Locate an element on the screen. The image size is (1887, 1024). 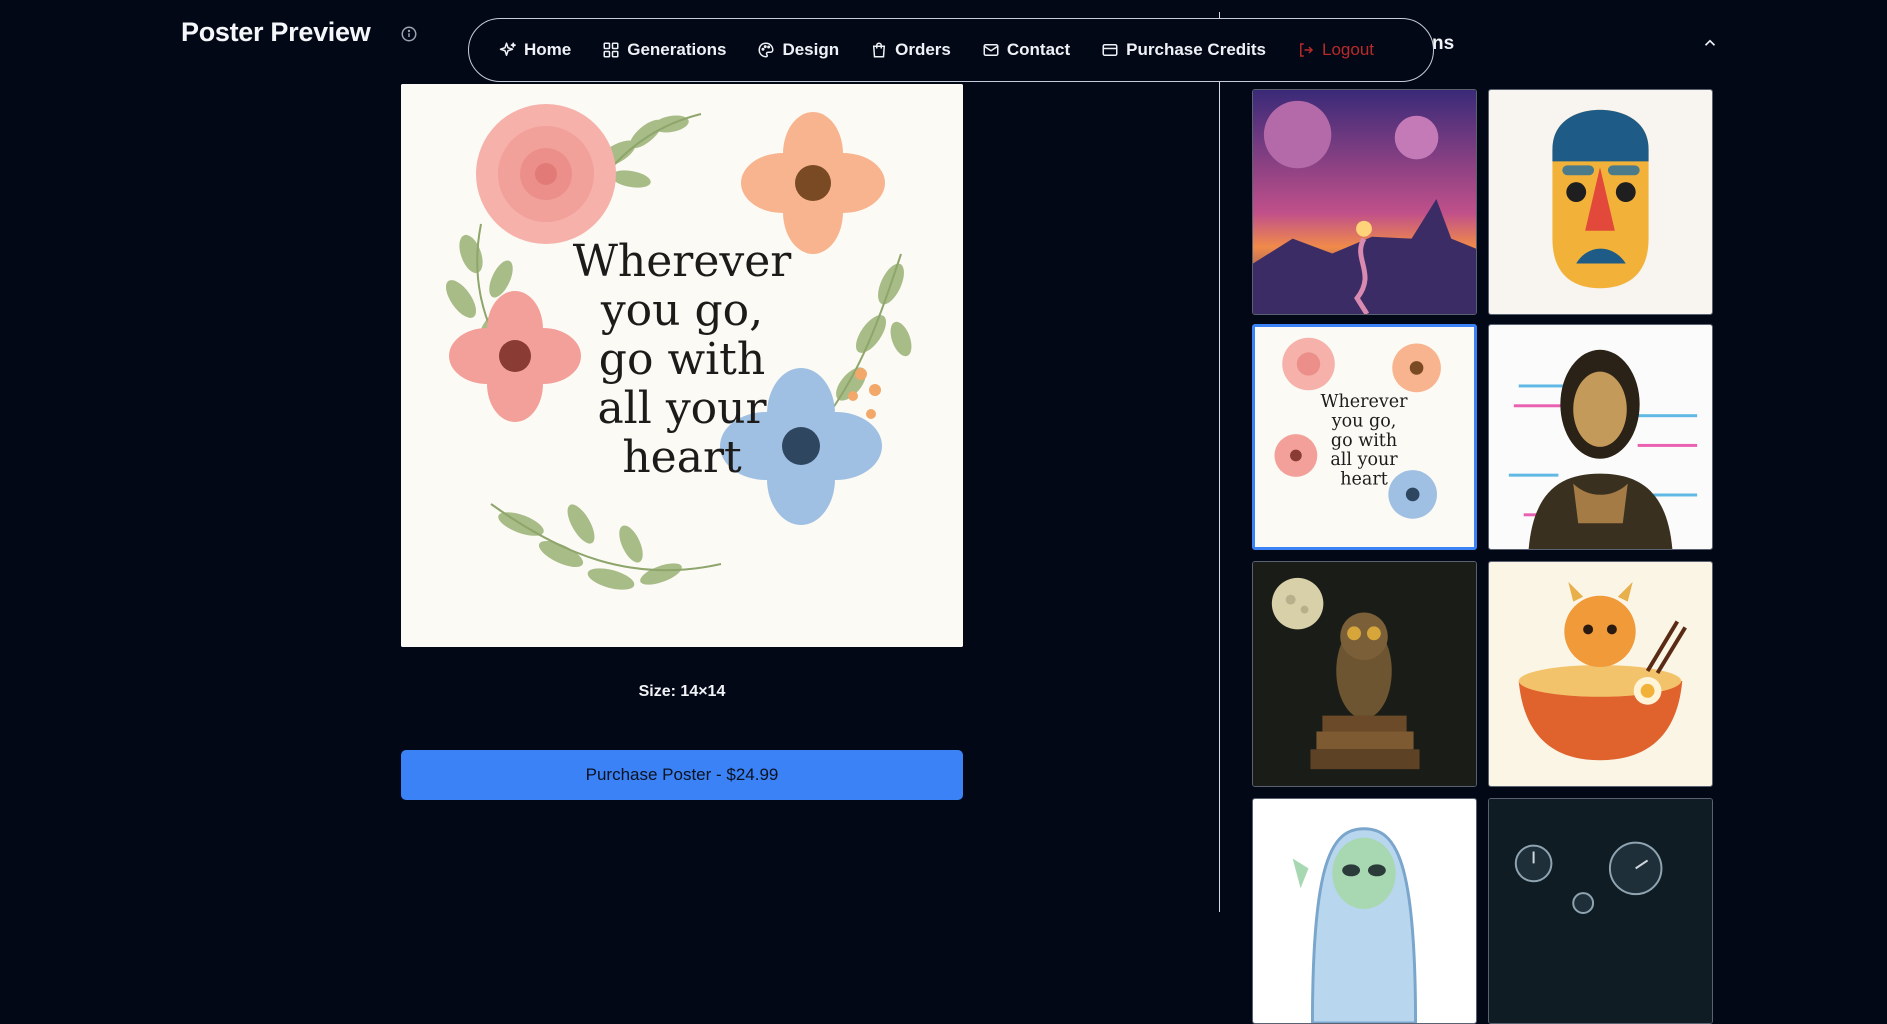
nav-contact: Contact is located at coordinates (1026, 50).